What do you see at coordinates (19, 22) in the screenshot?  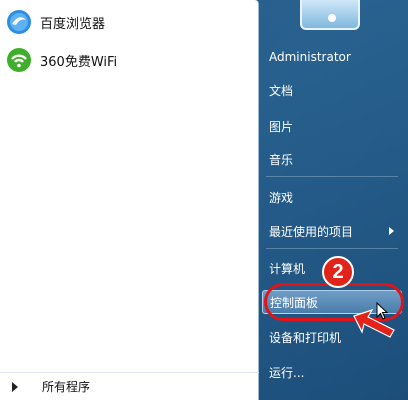 I see `baidu-browser-icon` at bounding box center [19, 22].